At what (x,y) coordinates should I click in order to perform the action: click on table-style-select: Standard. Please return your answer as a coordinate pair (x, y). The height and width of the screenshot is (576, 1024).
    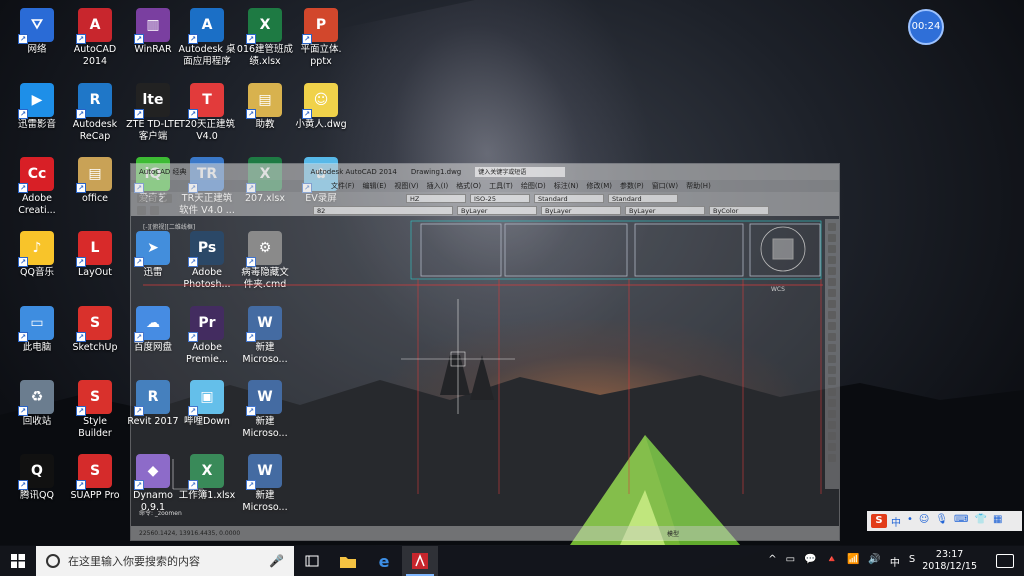
    Looking at the image, I should click on (569, 198).